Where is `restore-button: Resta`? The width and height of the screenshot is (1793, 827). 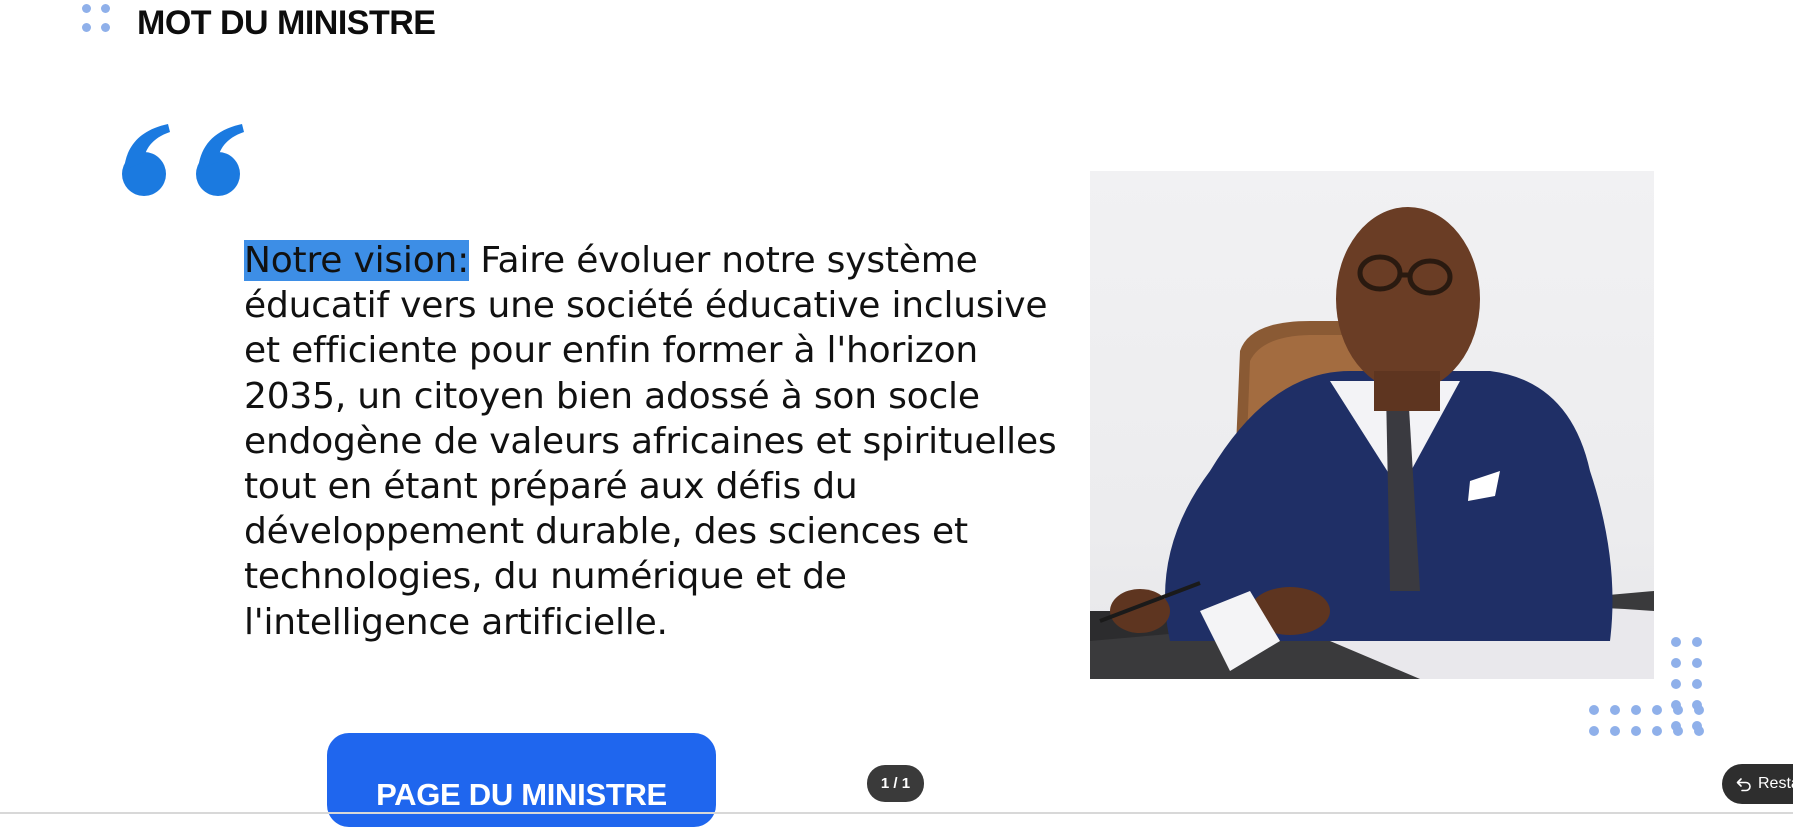
restore-button: Resta is located at coordinates (1757, 784).